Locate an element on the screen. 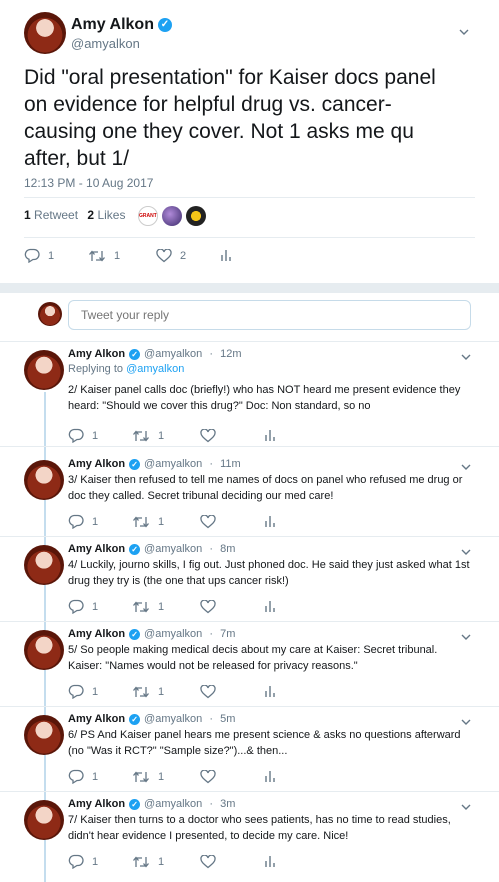 The width and height of the screenshot is (499, 882). reply-input is located at coordinates (269, 315).